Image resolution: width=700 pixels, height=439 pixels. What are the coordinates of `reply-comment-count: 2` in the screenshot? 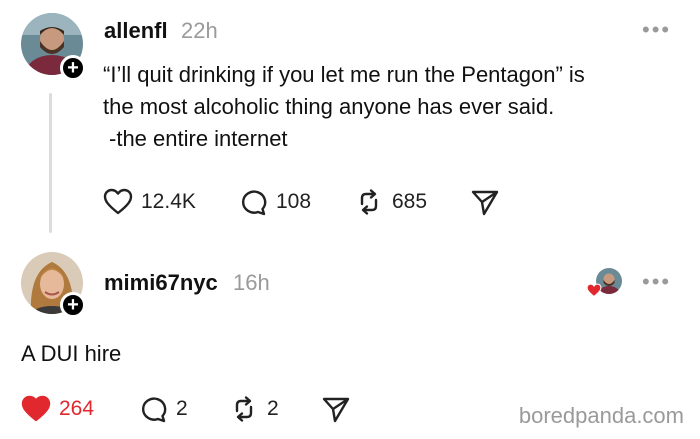 It's located at (182, 408).